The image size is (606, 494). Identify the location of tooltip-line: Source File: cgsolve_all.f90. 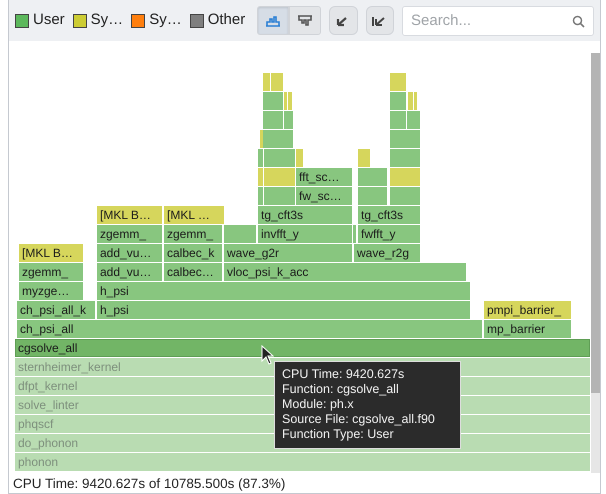
(359, 419).